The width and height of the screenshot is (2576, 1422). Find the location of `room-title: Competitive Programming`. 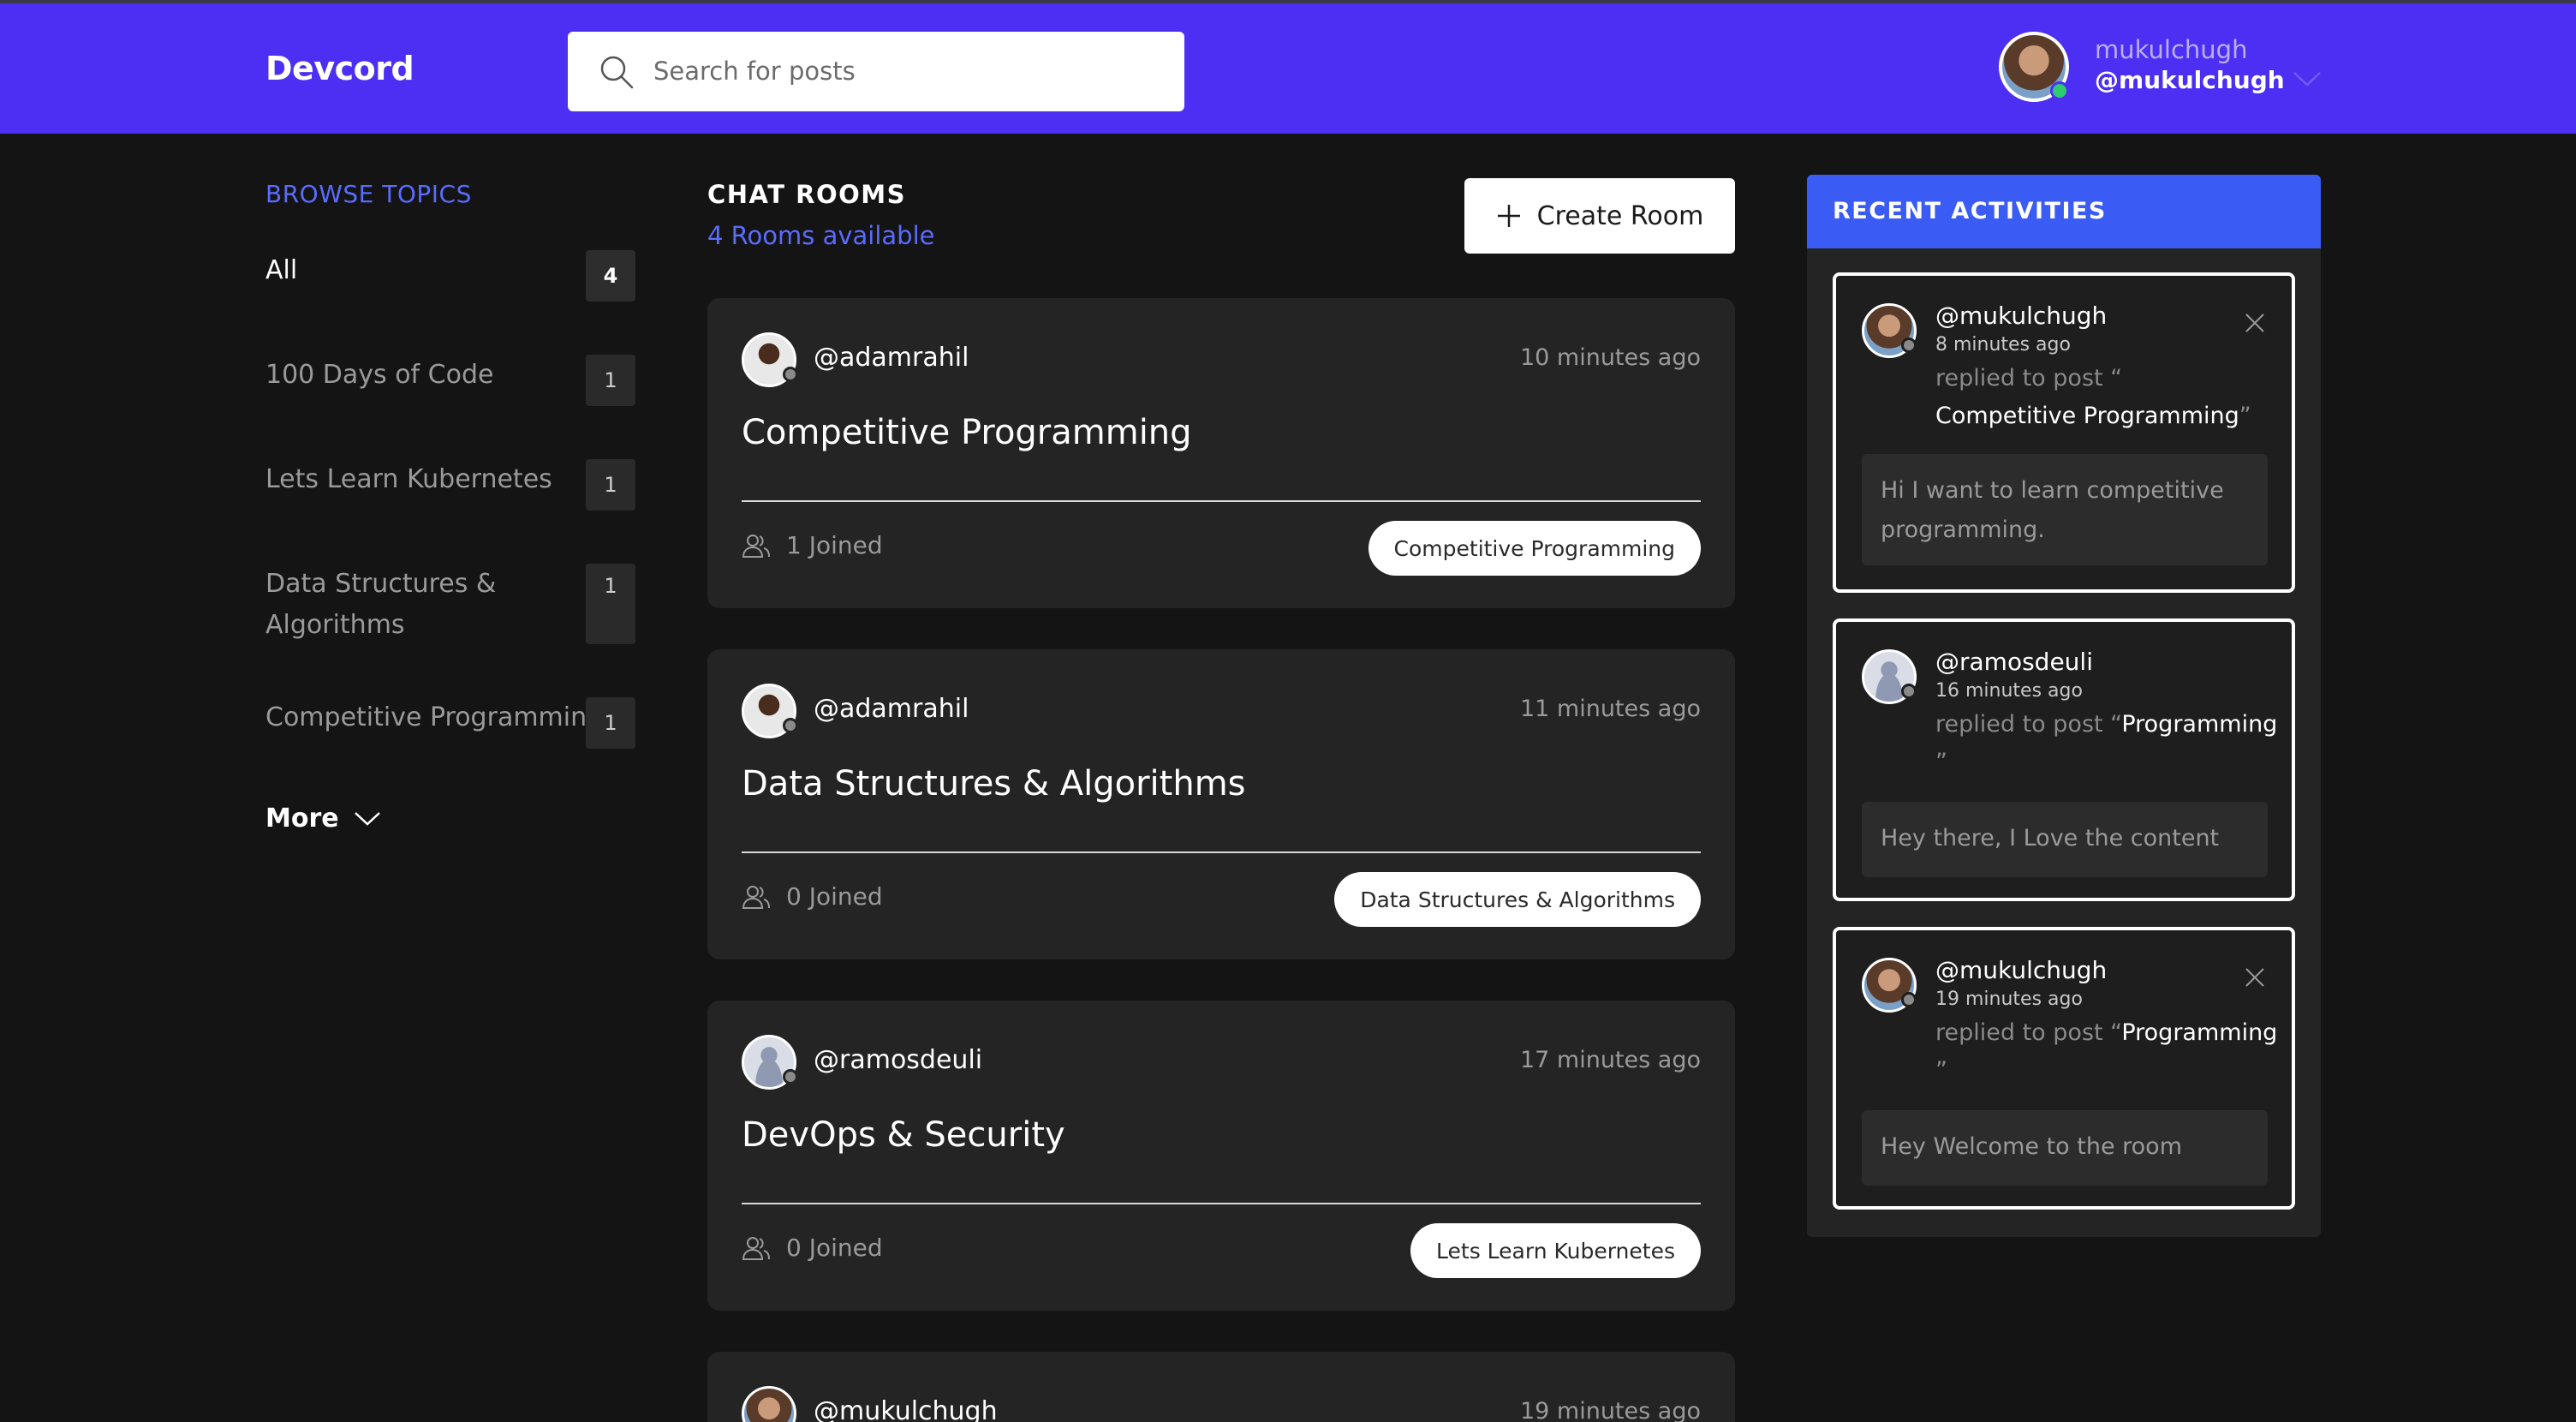

room-title: Competitive Programming is located at coordinates (967, 433).